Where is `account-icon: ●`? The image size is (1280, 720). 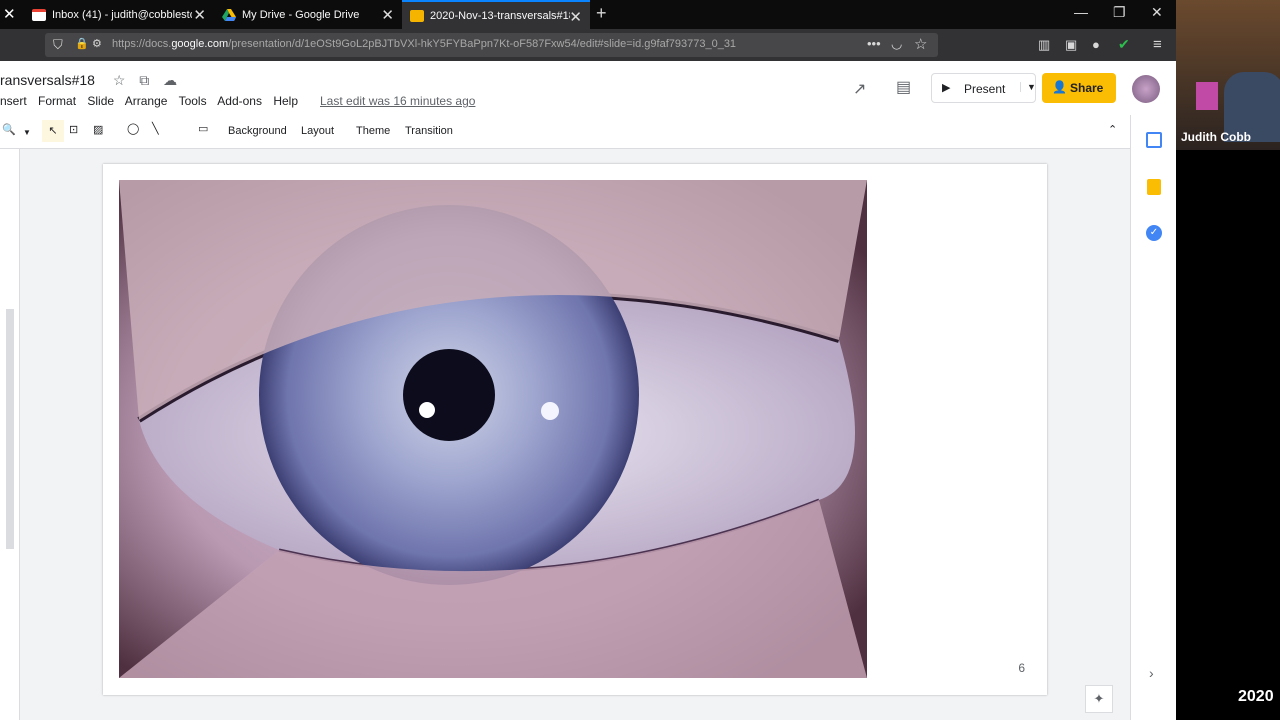
account-icon: ● is located at coordinates (1096, 44).